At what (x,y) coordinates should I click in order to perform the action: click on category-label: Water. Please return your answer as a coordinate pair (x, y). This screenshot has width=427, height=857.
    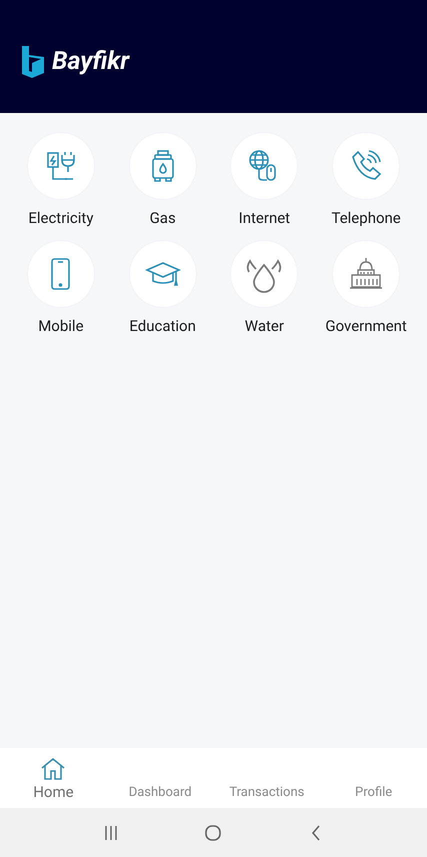
    Looking at the image, I should click on (264, 326).